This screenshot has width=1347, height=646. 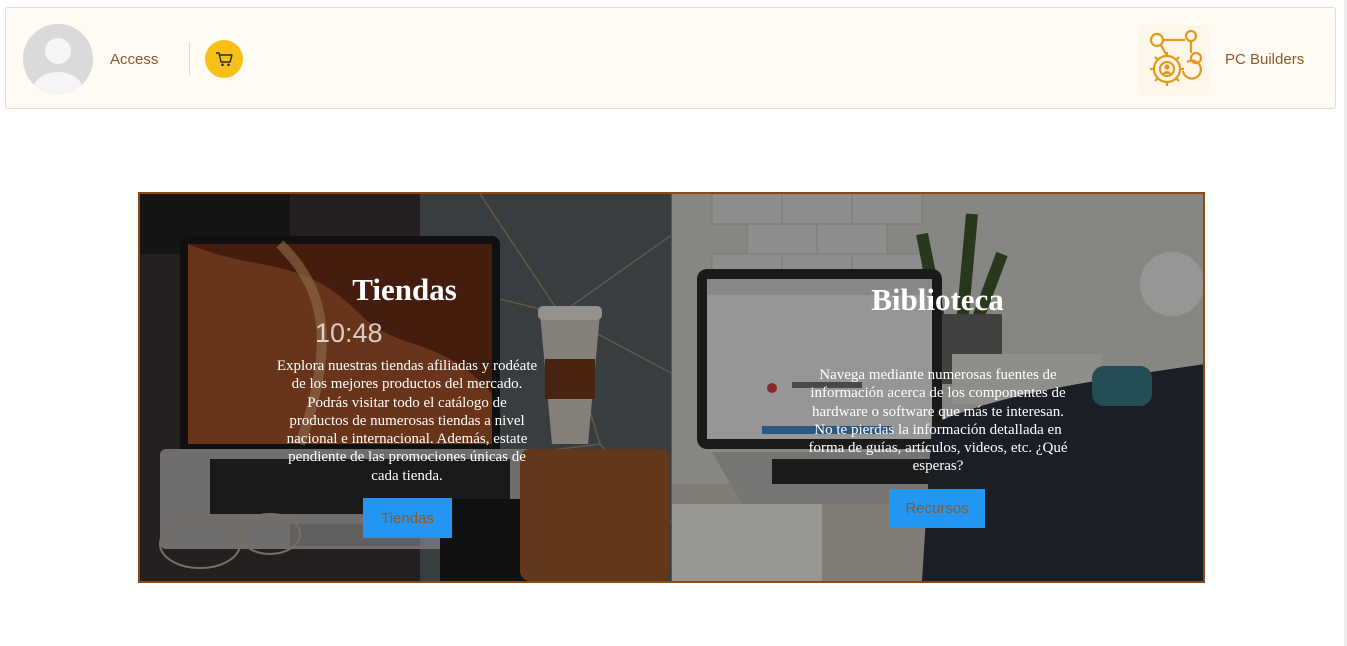 I want to click on shopping-cart-icon, so click(x=224, y=59).